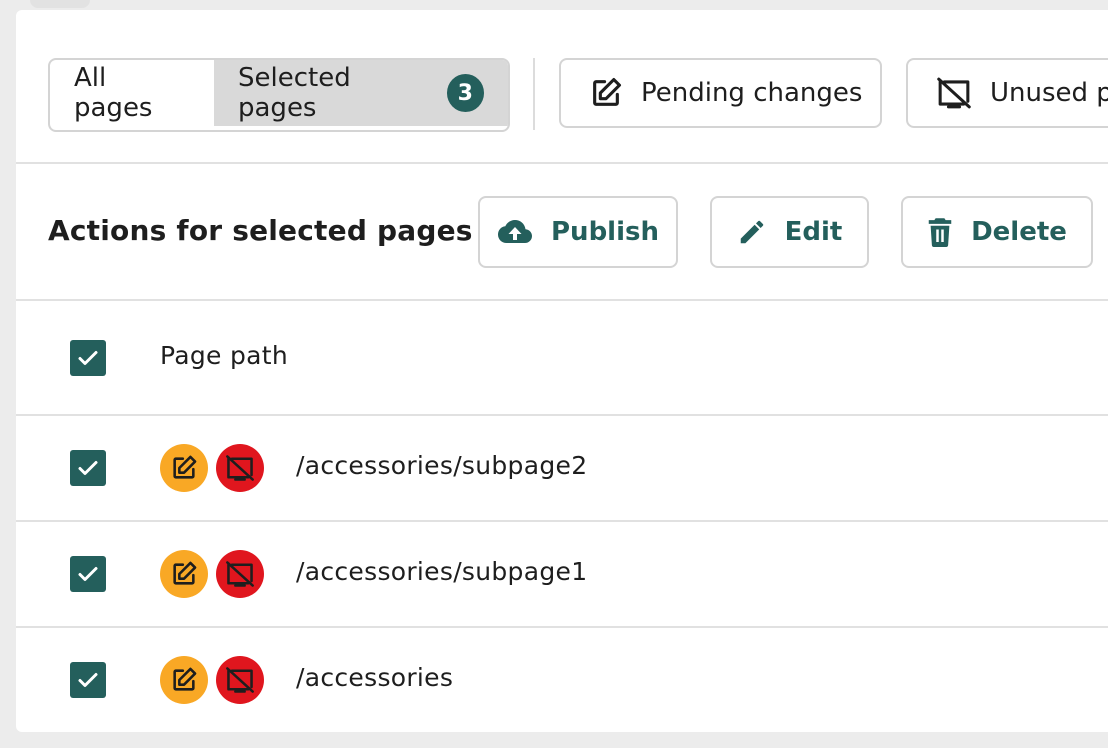  What do you see at coordinates (1049, 93) in the screenshot?
I see `unused-pages-label: Unused pages` at bounding box center [1049, 93].